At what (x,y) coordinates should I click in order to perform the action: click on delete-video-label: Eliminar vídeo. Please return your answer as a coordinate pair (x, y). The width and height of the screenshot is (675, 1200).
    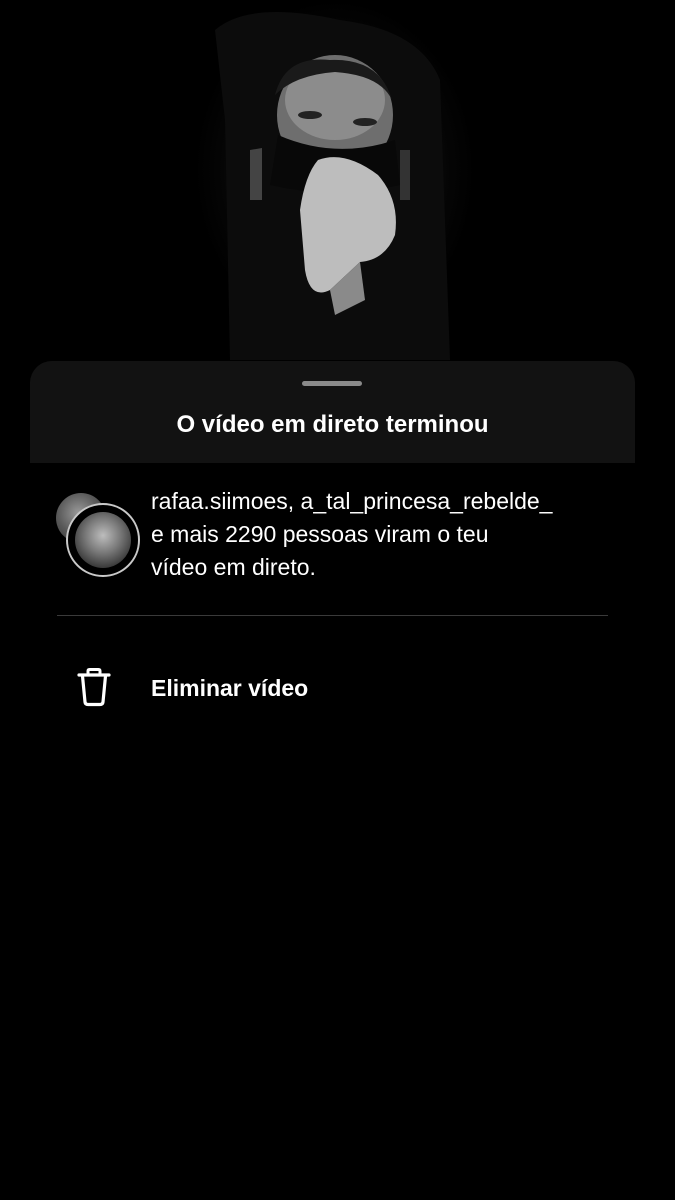
    Looking at the image, I should click on (230, 688).